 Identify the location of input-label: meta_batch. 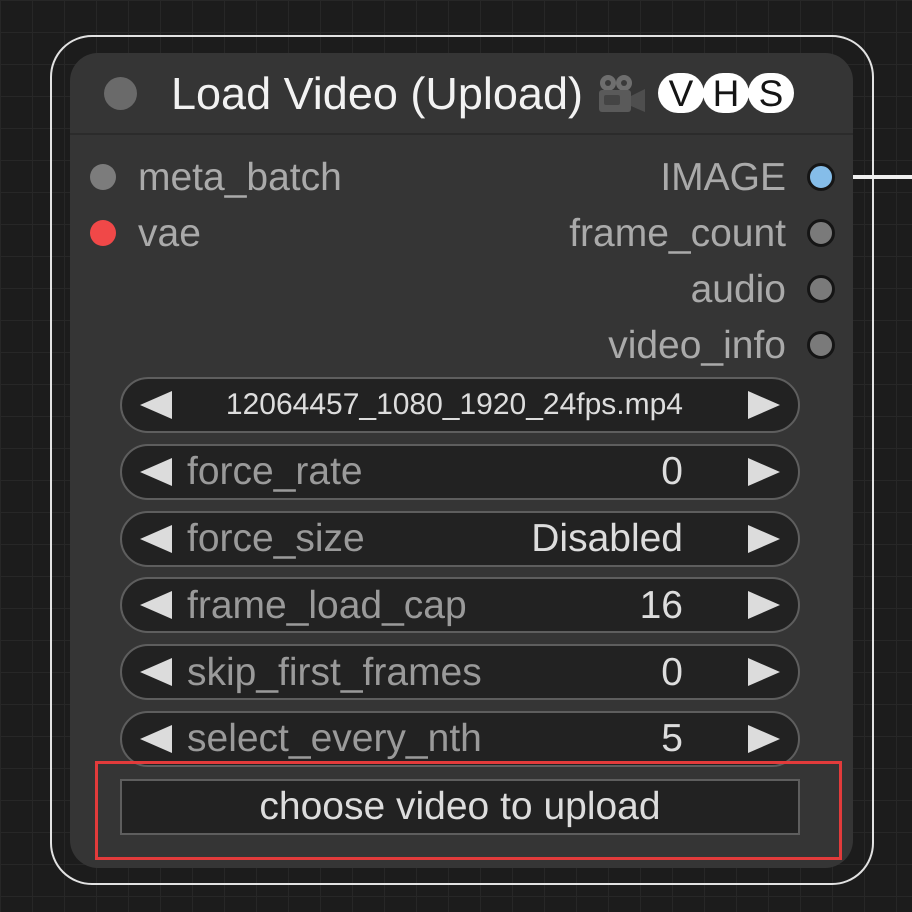
(240, 177).